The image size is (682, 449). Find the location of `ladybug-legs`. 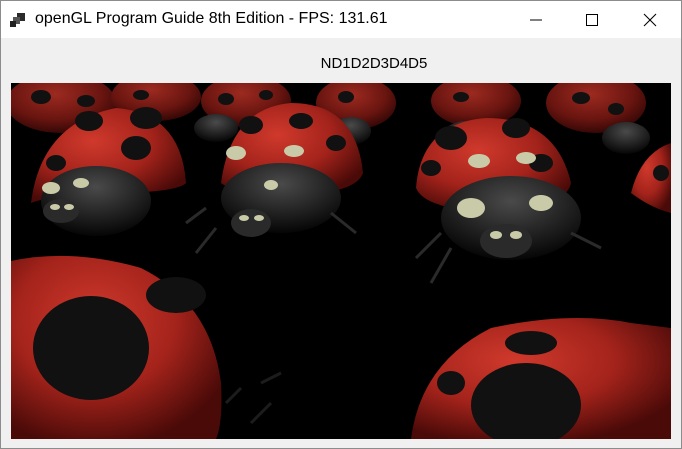

ladybug-legs is located at coordinates (253, 398).